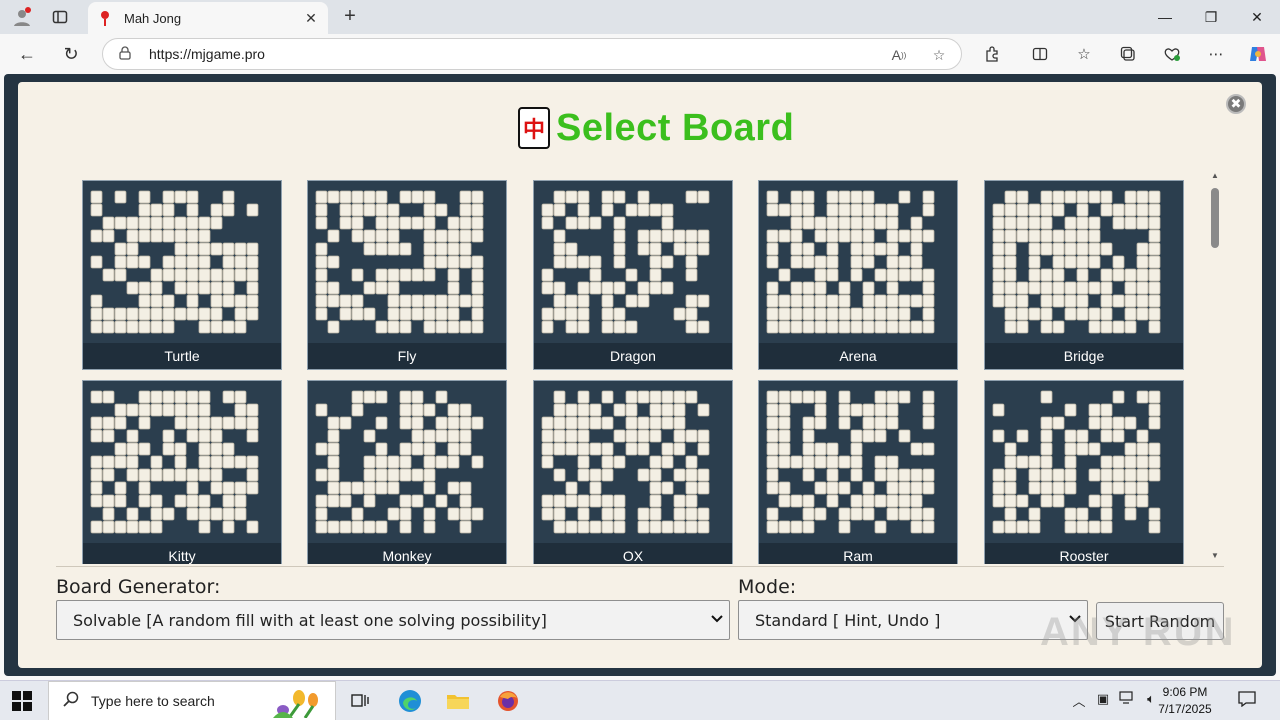 The height and width of the screenshot is (720, 1280). I want to click on favorites-icon: ☆, so click(1084, 54).